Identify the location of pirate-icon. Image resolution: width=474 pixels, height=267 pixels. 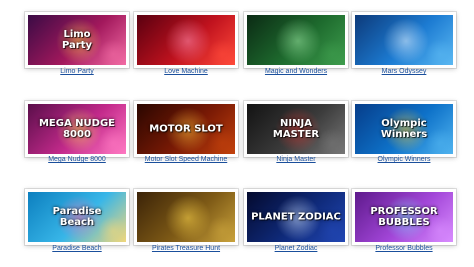
(188, 218).